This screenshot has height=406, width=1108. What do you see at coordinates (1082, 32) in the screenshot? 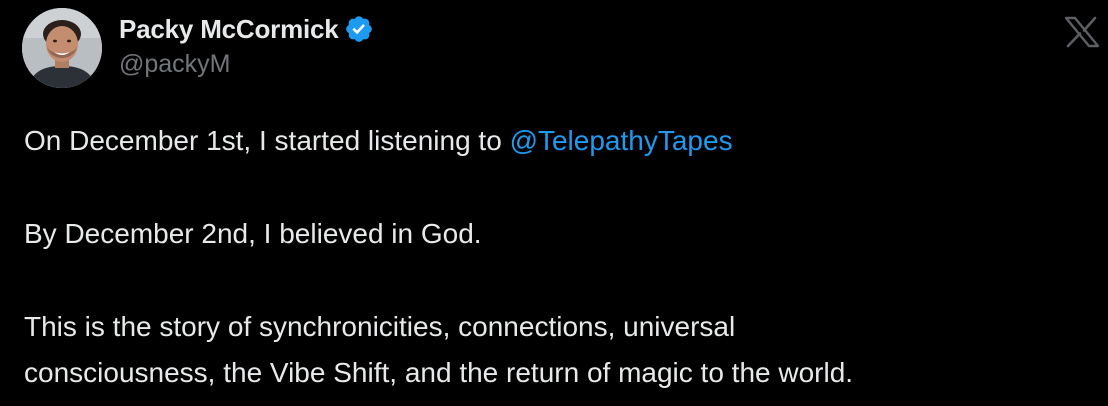
I see `x-logo-icon` at bounding box center [1082, 32].